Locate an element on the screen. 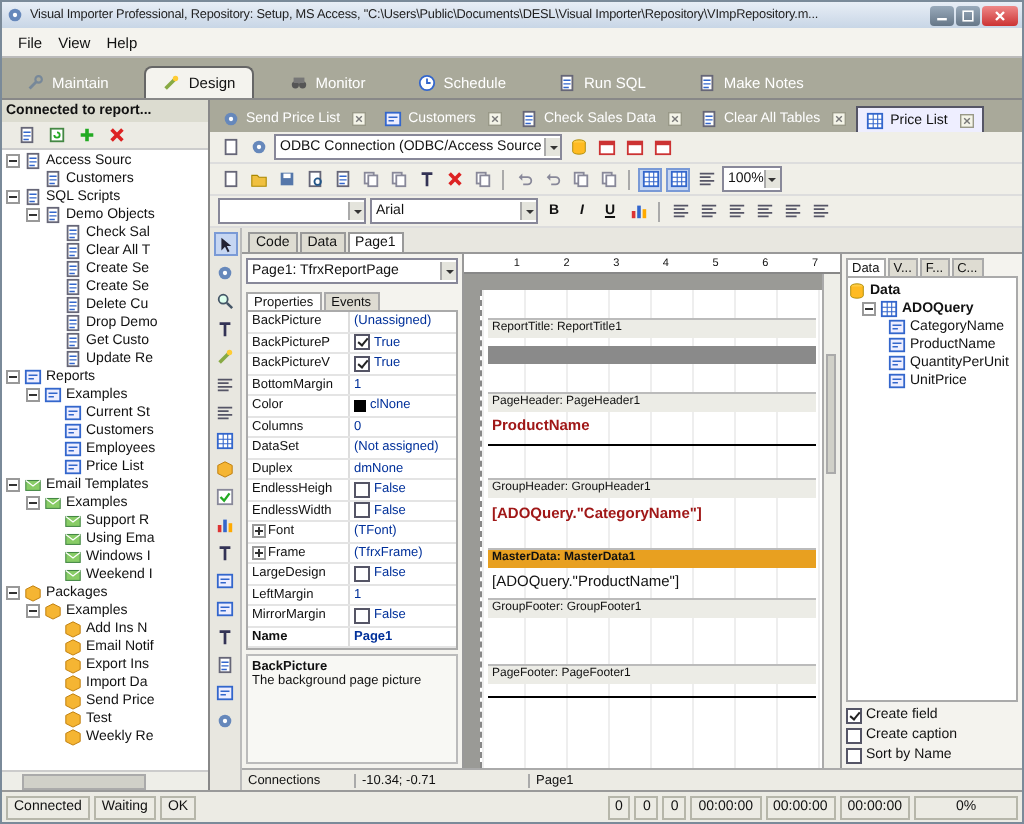 This screenshot has height=824, width=1024. check-tool is located at coordinates (225, 496).